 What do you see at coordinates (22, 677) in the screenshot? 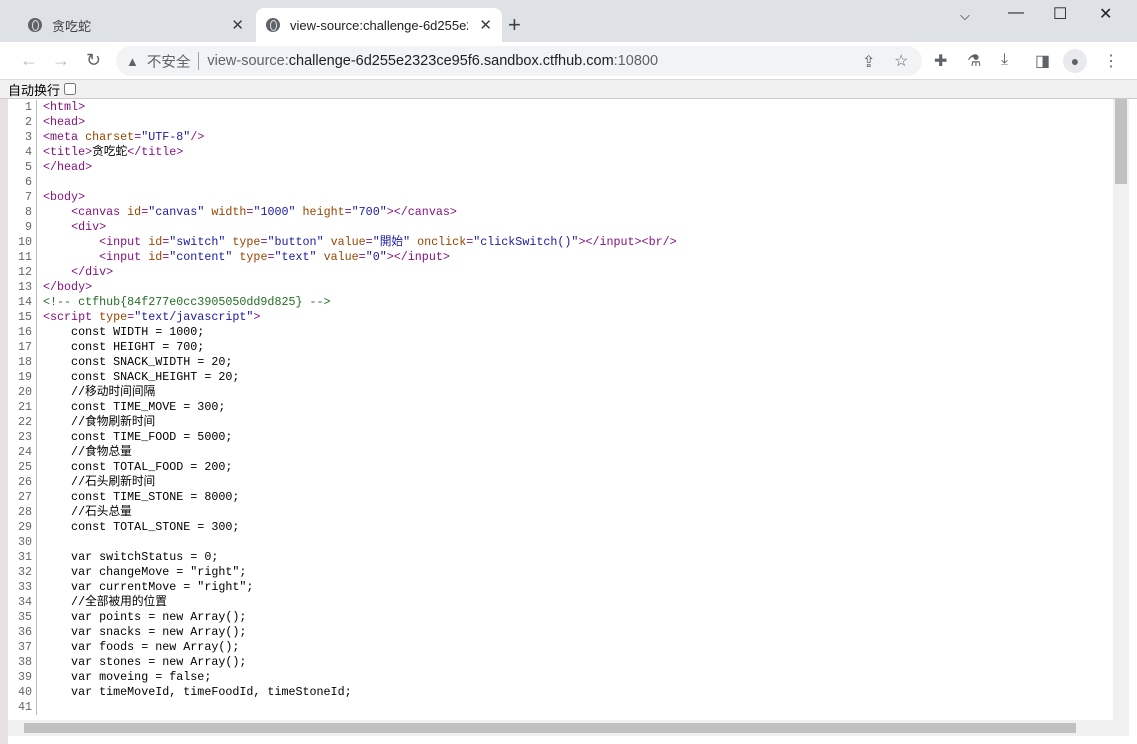
I see `line-number: 39` at bounding box center [22, 677].